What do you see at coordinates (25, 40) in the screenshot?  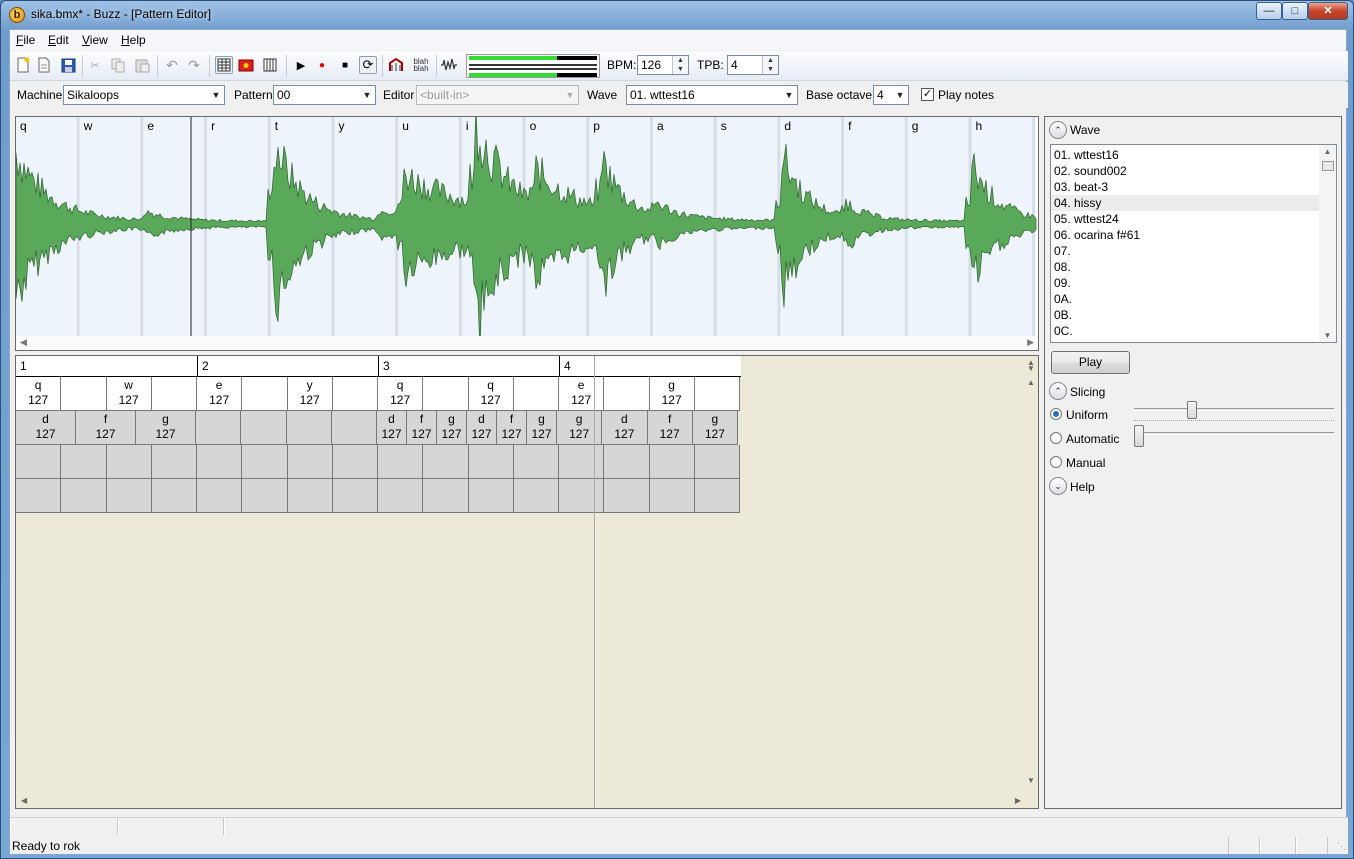 I see `menu-file: File` at bounding box center [25, 40].